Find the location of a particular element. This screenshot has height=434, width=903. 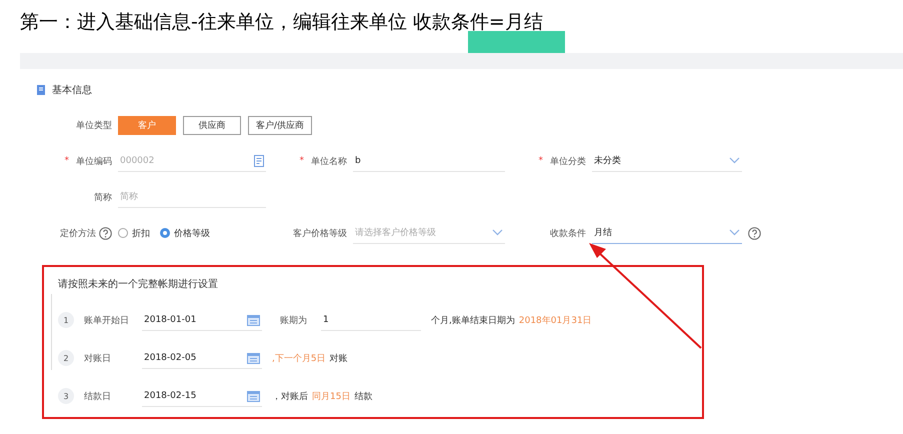

step-text: ，对账后 is located at coordinates (290, 396).